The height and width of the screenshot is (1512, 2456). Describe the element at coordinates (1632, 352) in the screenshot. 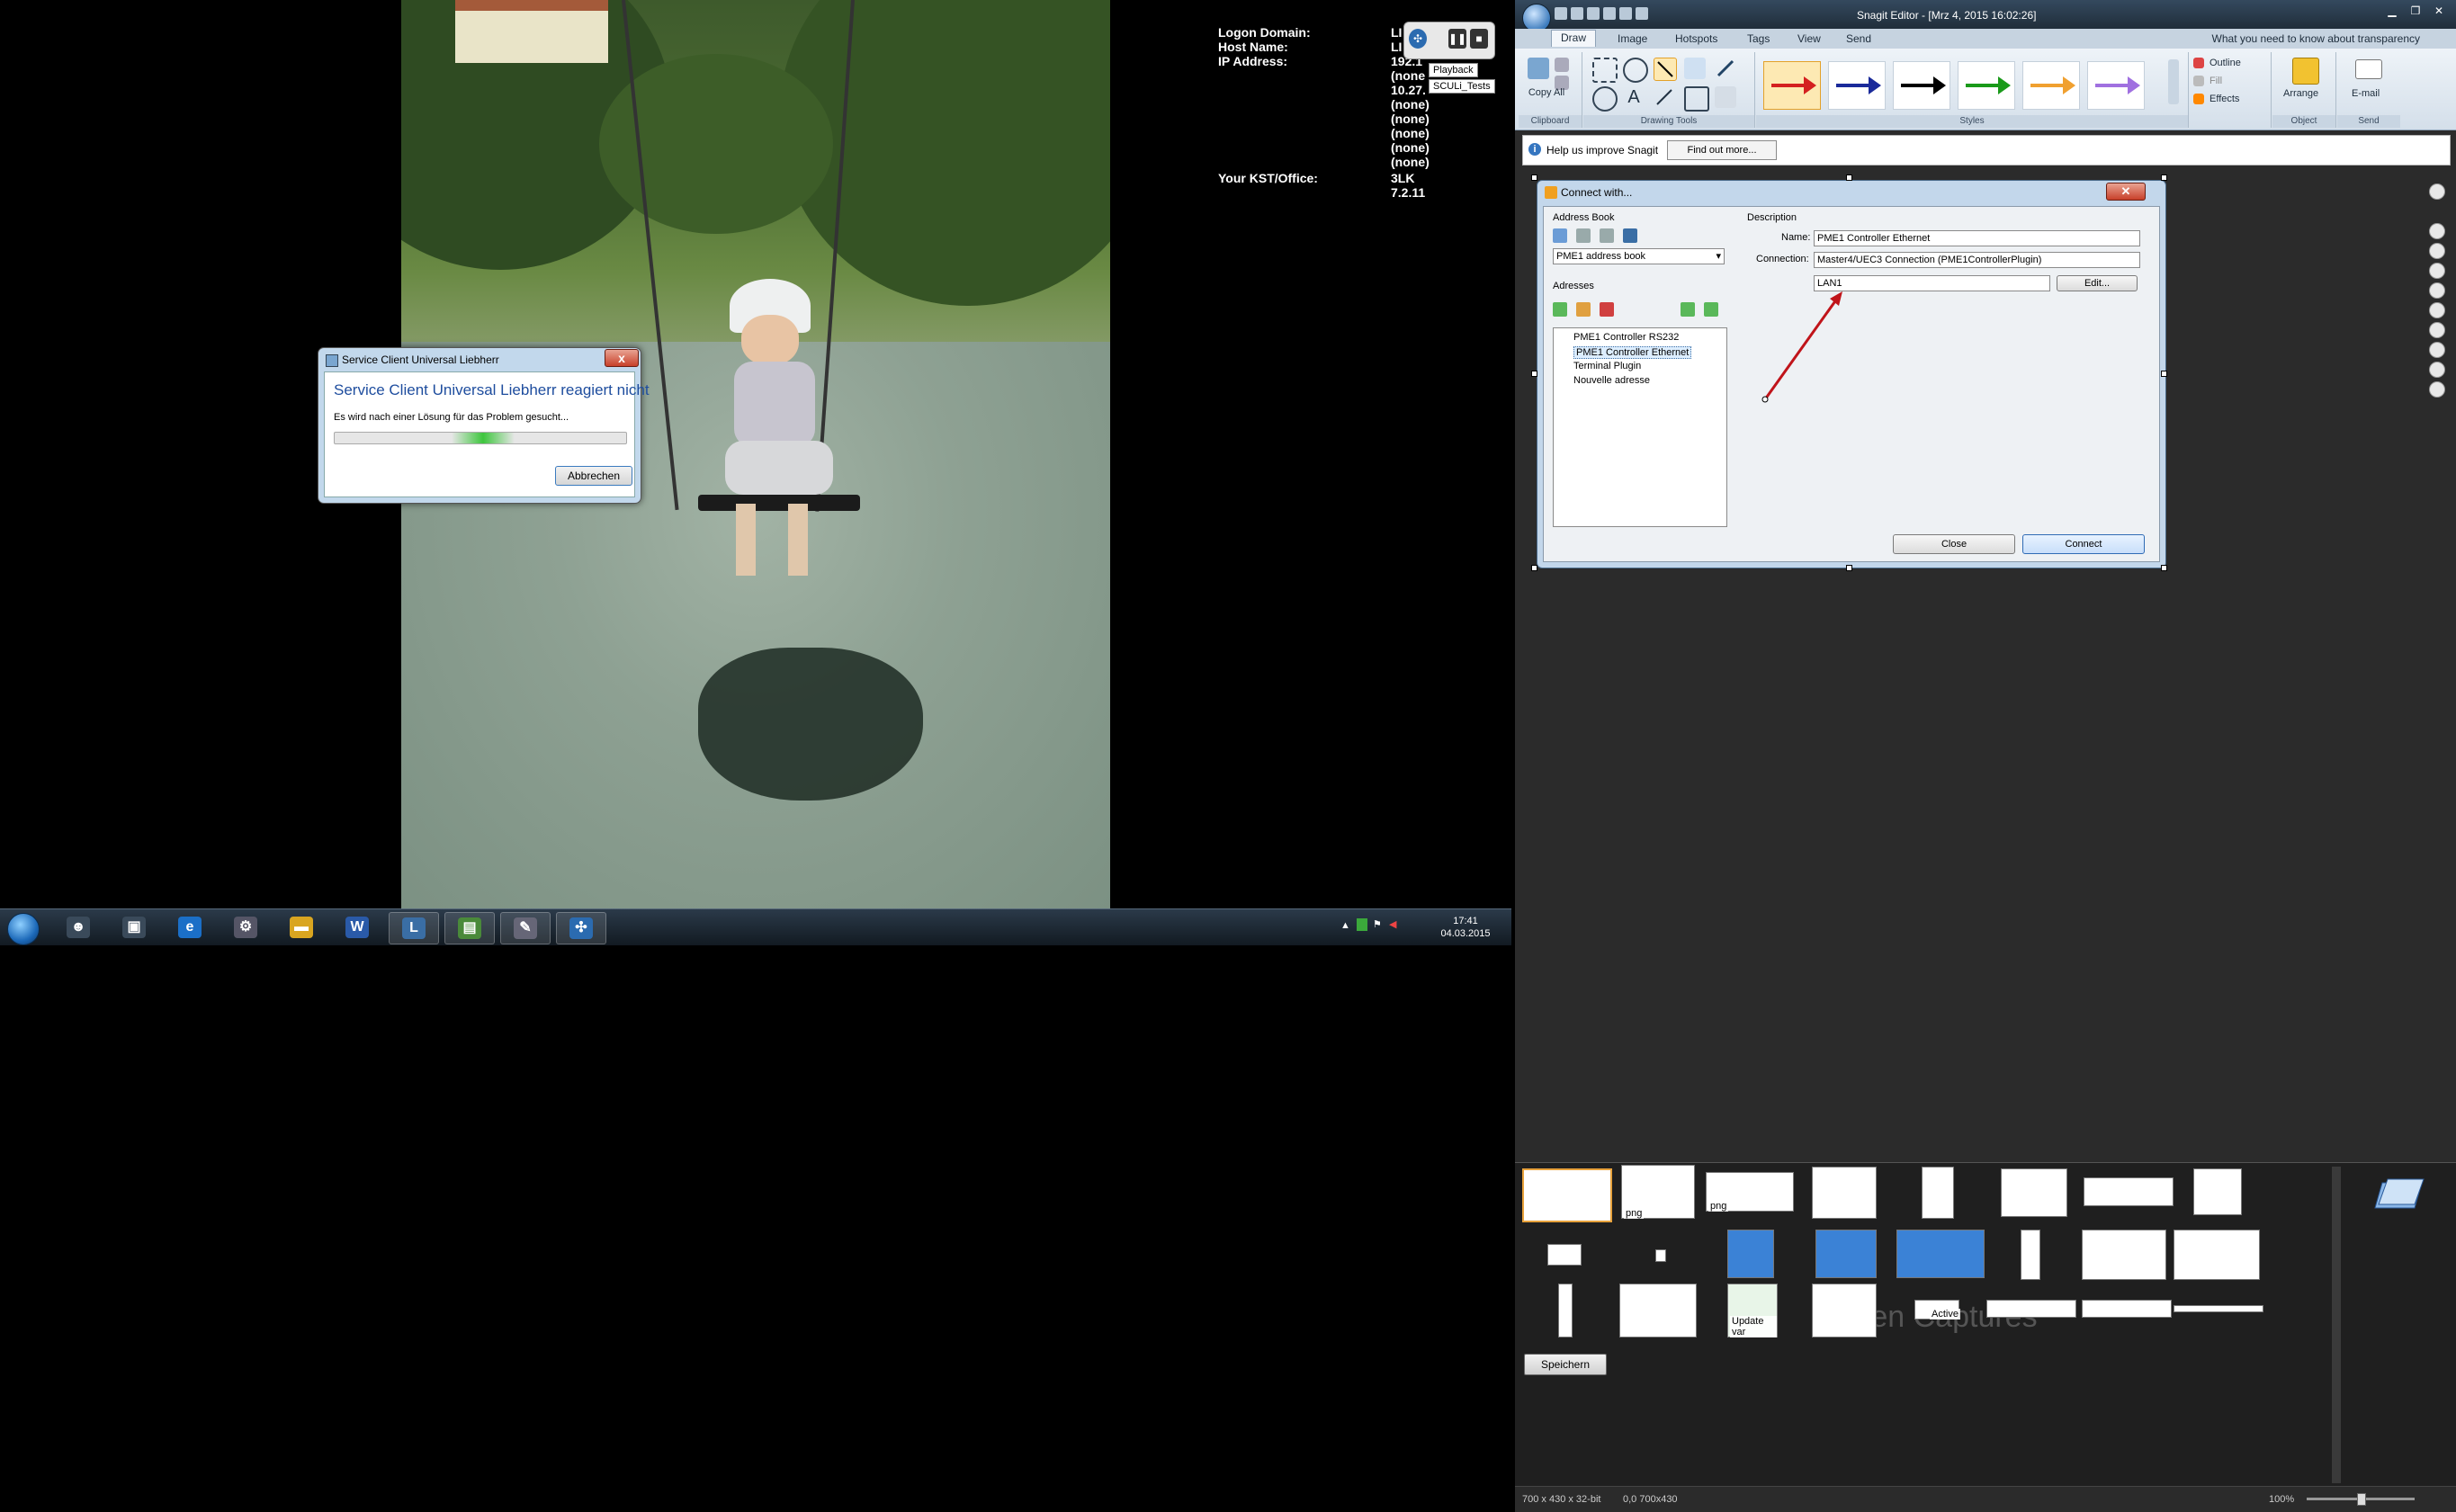

I see `address-item-selected: PME1 Controller Ethernet` at that location.